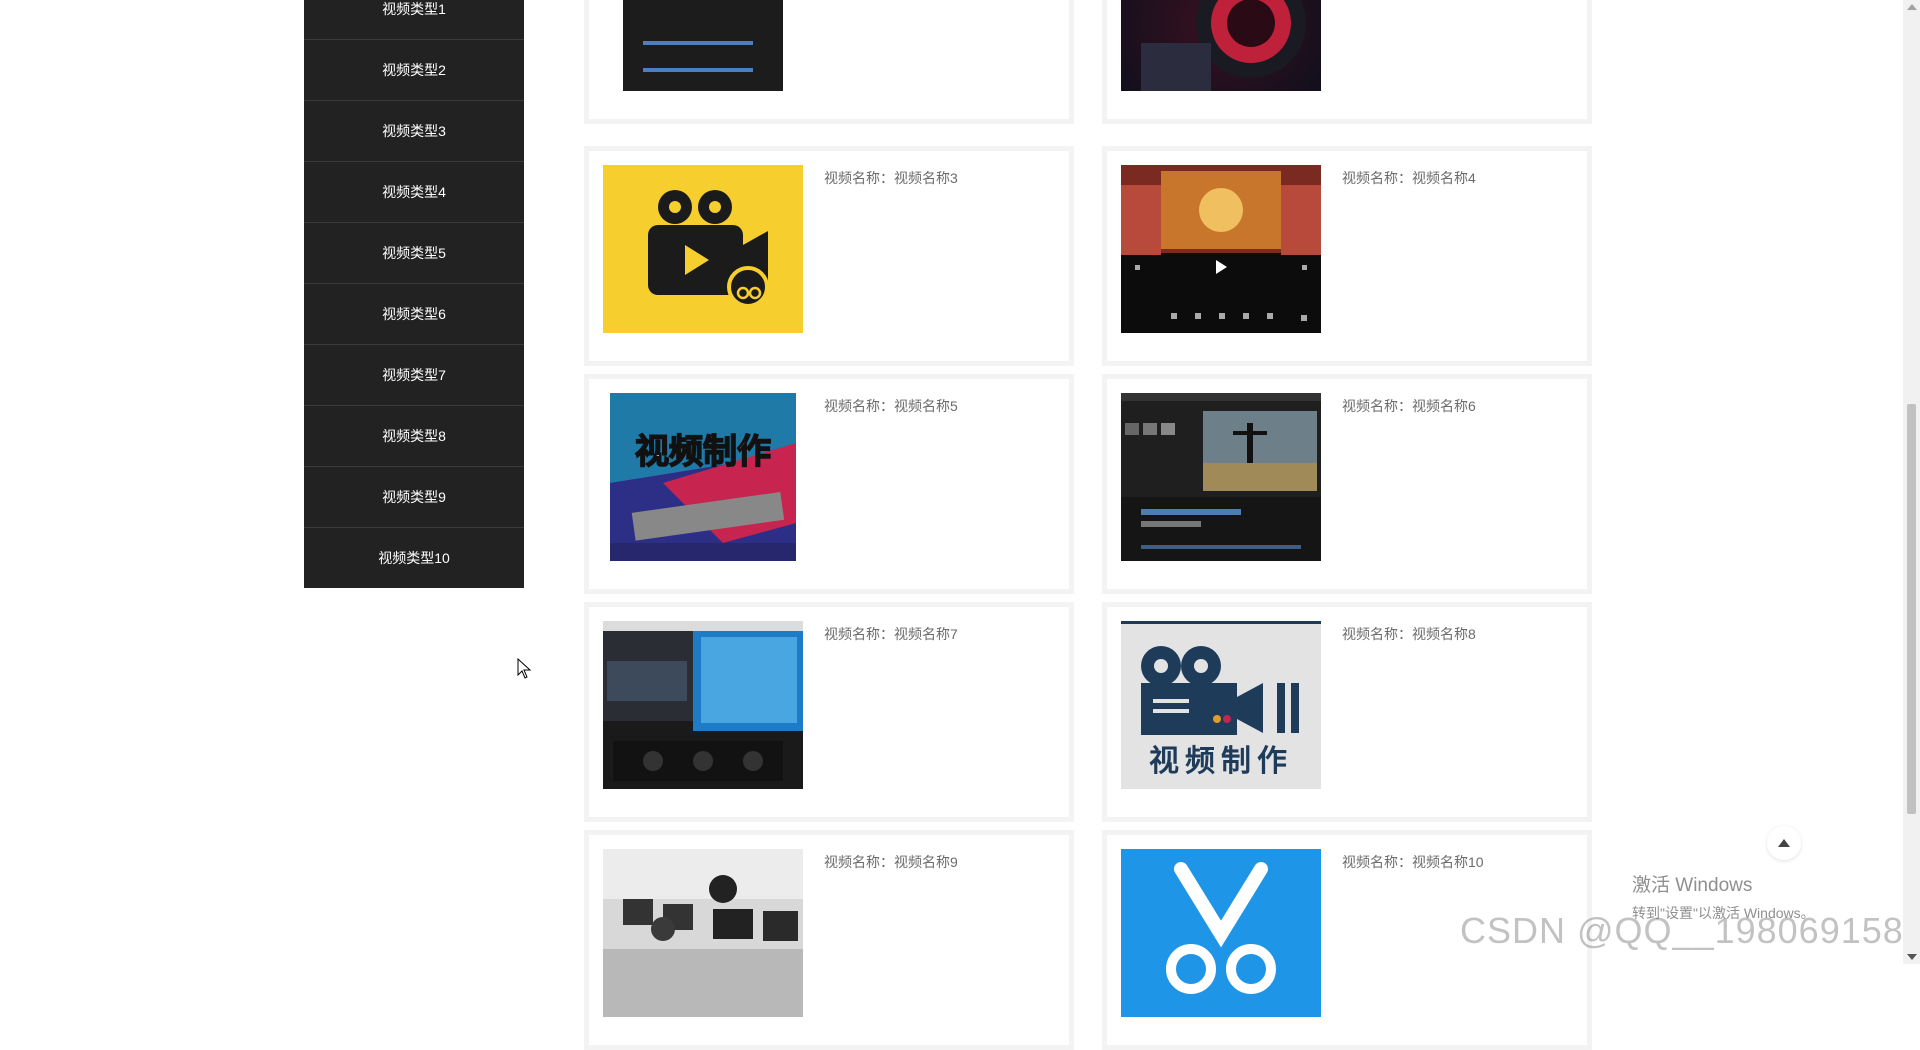 This screenshot has width=1920, height=1050. I want to click on sidebar-item-label: 视频类型8, so click(414, 436).